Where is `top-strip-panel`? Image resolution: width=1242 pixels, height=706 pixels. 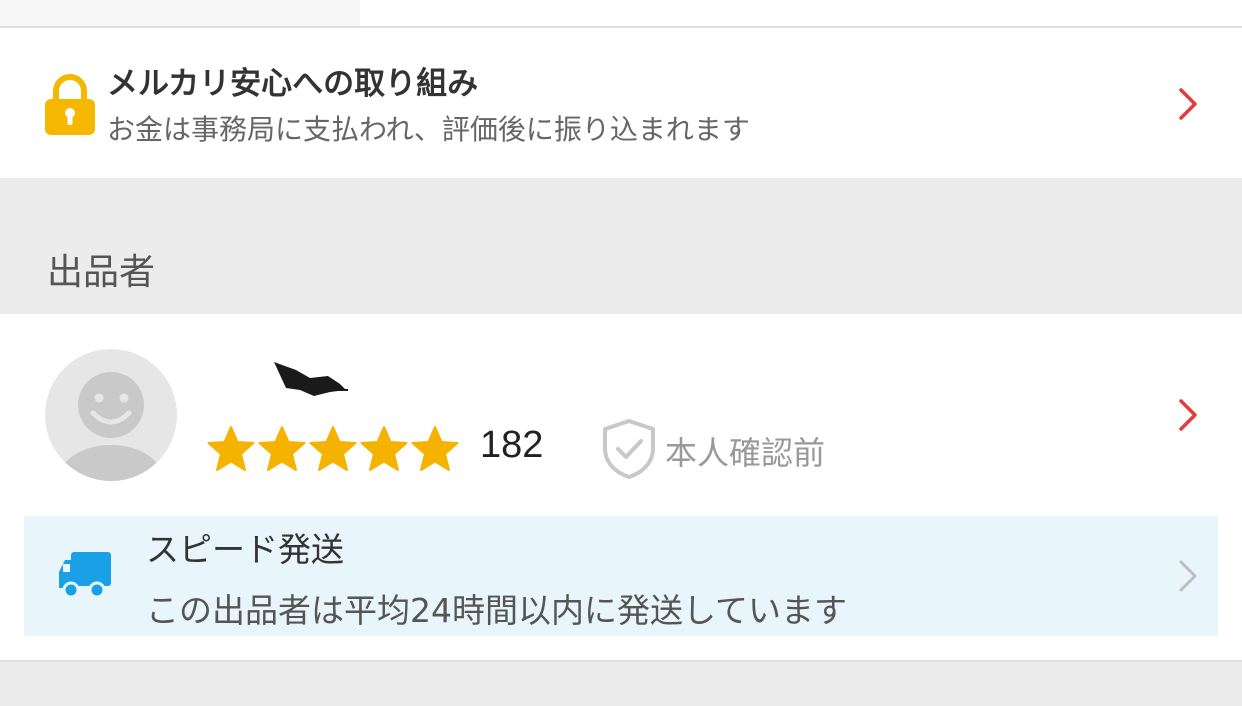 top-strip-panel is located at coordinates (180, 13).